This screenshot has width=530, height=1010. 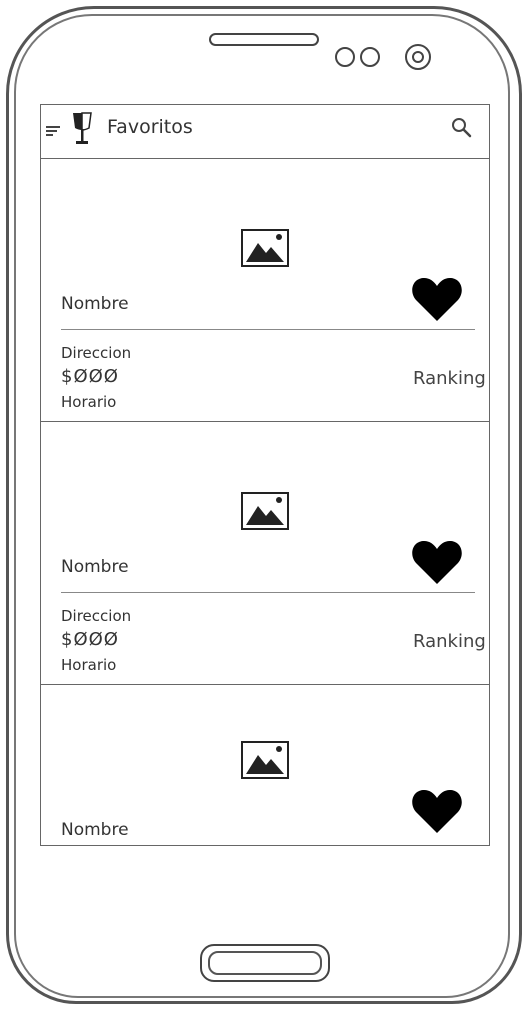 What do you see at coordinates (53, 131) in the screenshot?
I see `hamburger-menu-icon` at bounding box center [53, 131].